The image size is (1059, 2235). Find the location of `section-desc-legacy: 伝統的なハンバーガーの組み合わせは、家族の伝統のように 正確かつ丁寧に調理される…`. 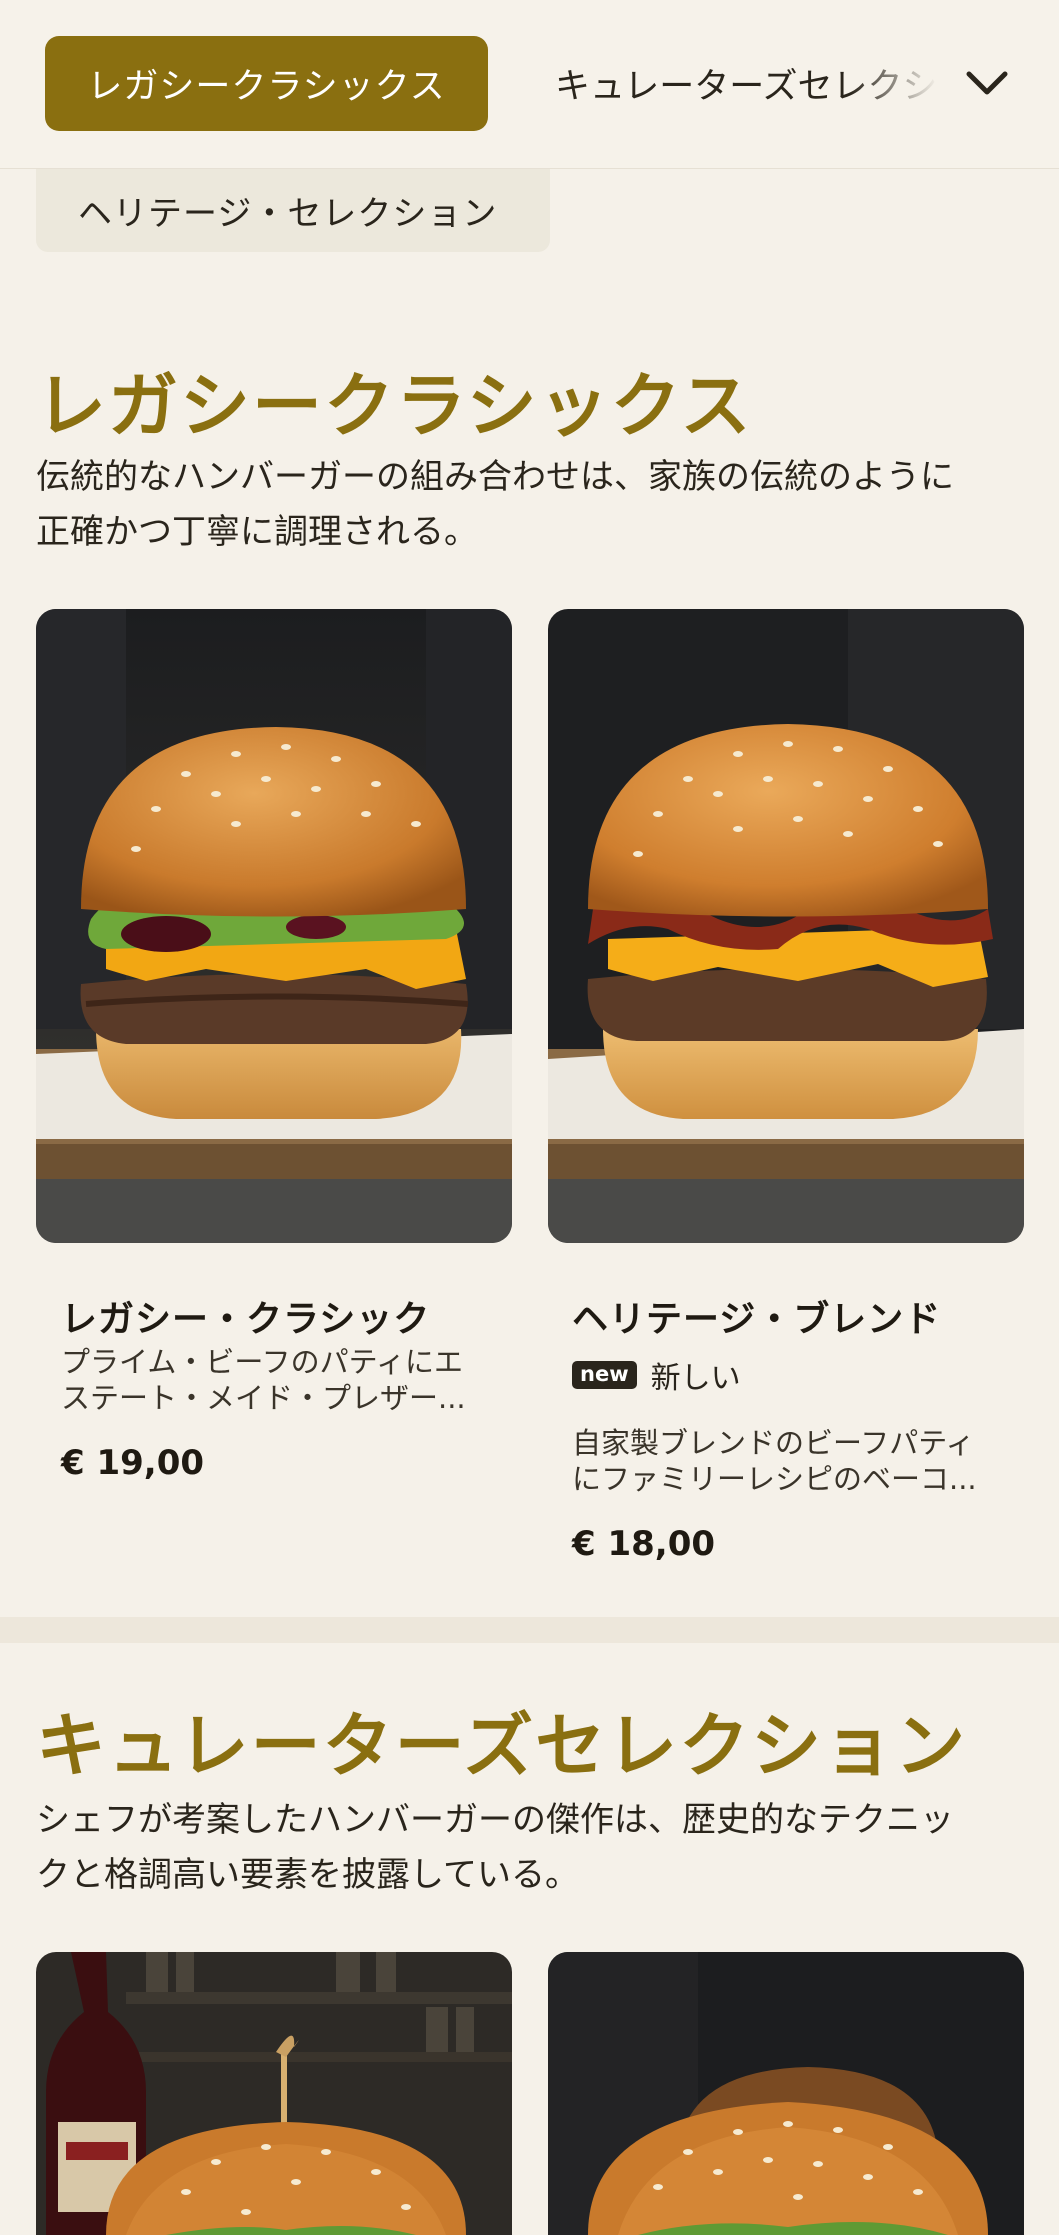

section-desc-legacy: 伝統的なハンバーガーの組み合わせは、家族の伝統のように 正確かつ丁寧に調理される… is located at coordinates (531, 505).